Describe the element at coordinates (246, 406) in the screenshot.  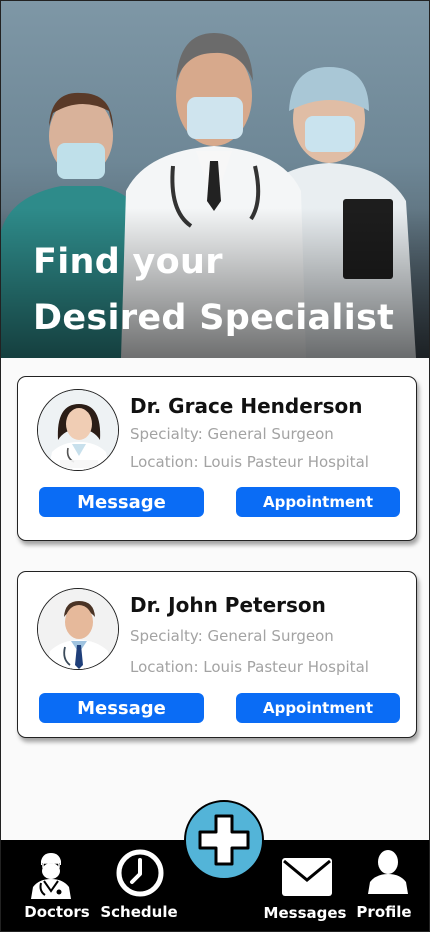
I see `doctor-name: Dr. Grace Henderson` at that location.